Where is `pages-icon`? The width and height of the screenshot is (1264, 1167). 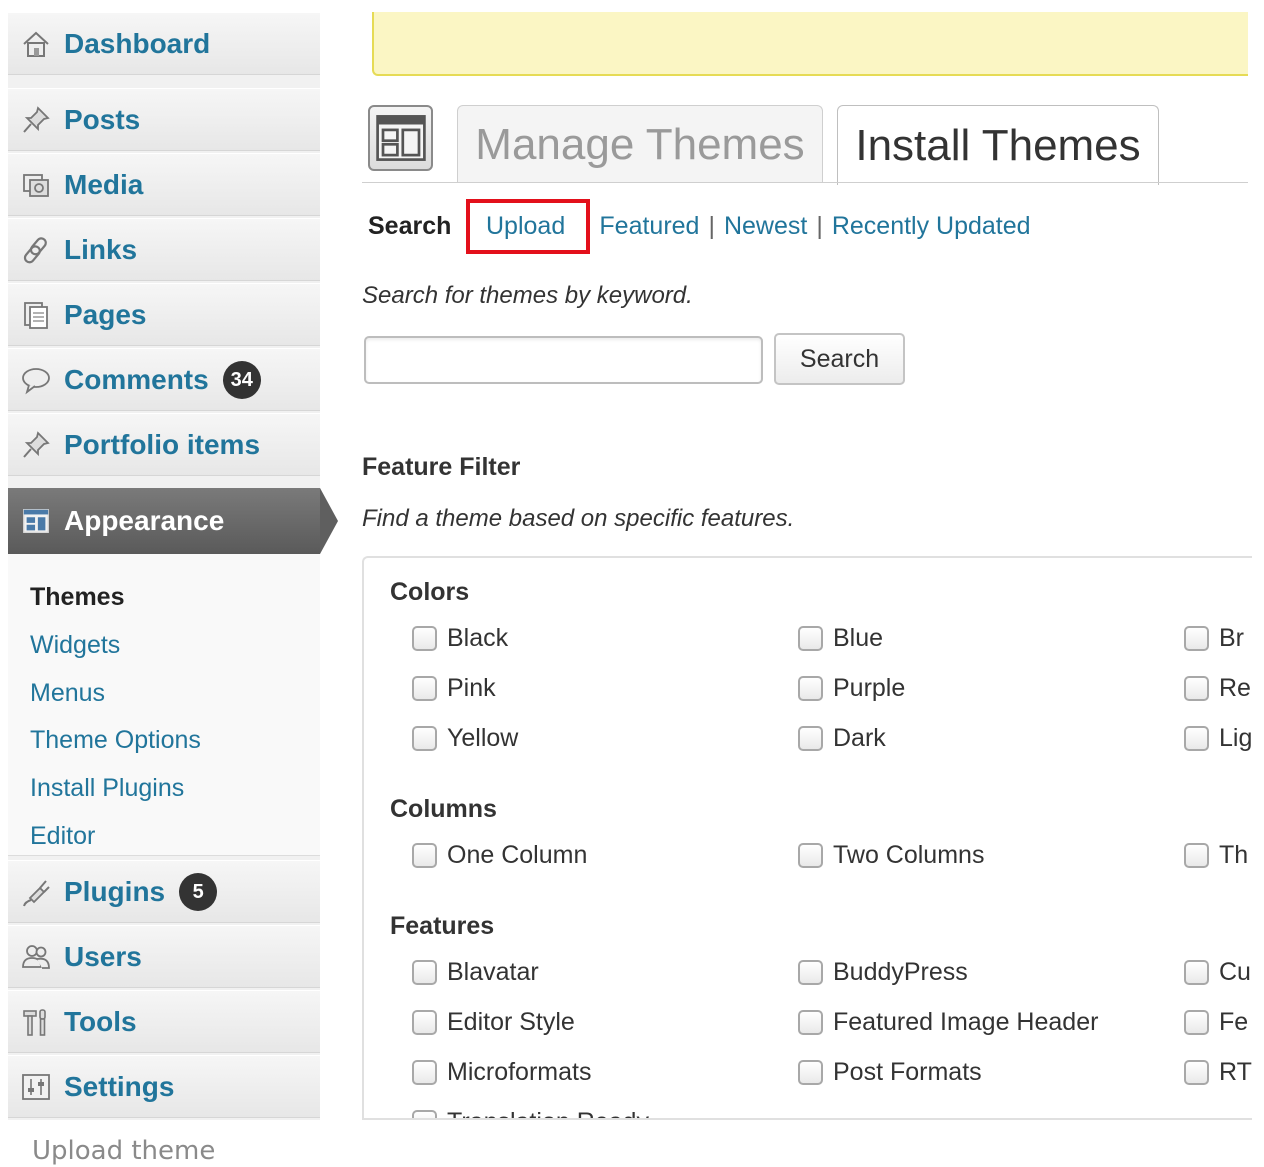 pages-icon is located at coordinates (36, 315).